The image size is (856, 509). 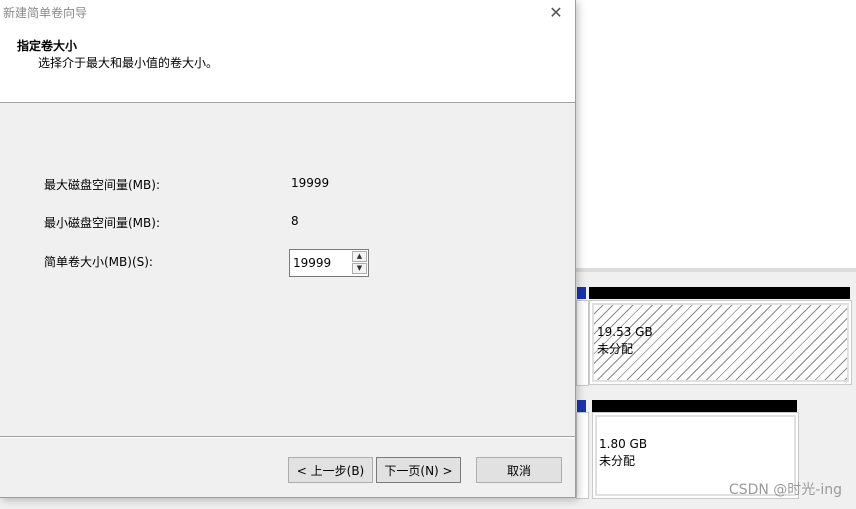 I want to click on min-space-label: 最小磁盘空间量(MB):, so click(x=102, y=223).